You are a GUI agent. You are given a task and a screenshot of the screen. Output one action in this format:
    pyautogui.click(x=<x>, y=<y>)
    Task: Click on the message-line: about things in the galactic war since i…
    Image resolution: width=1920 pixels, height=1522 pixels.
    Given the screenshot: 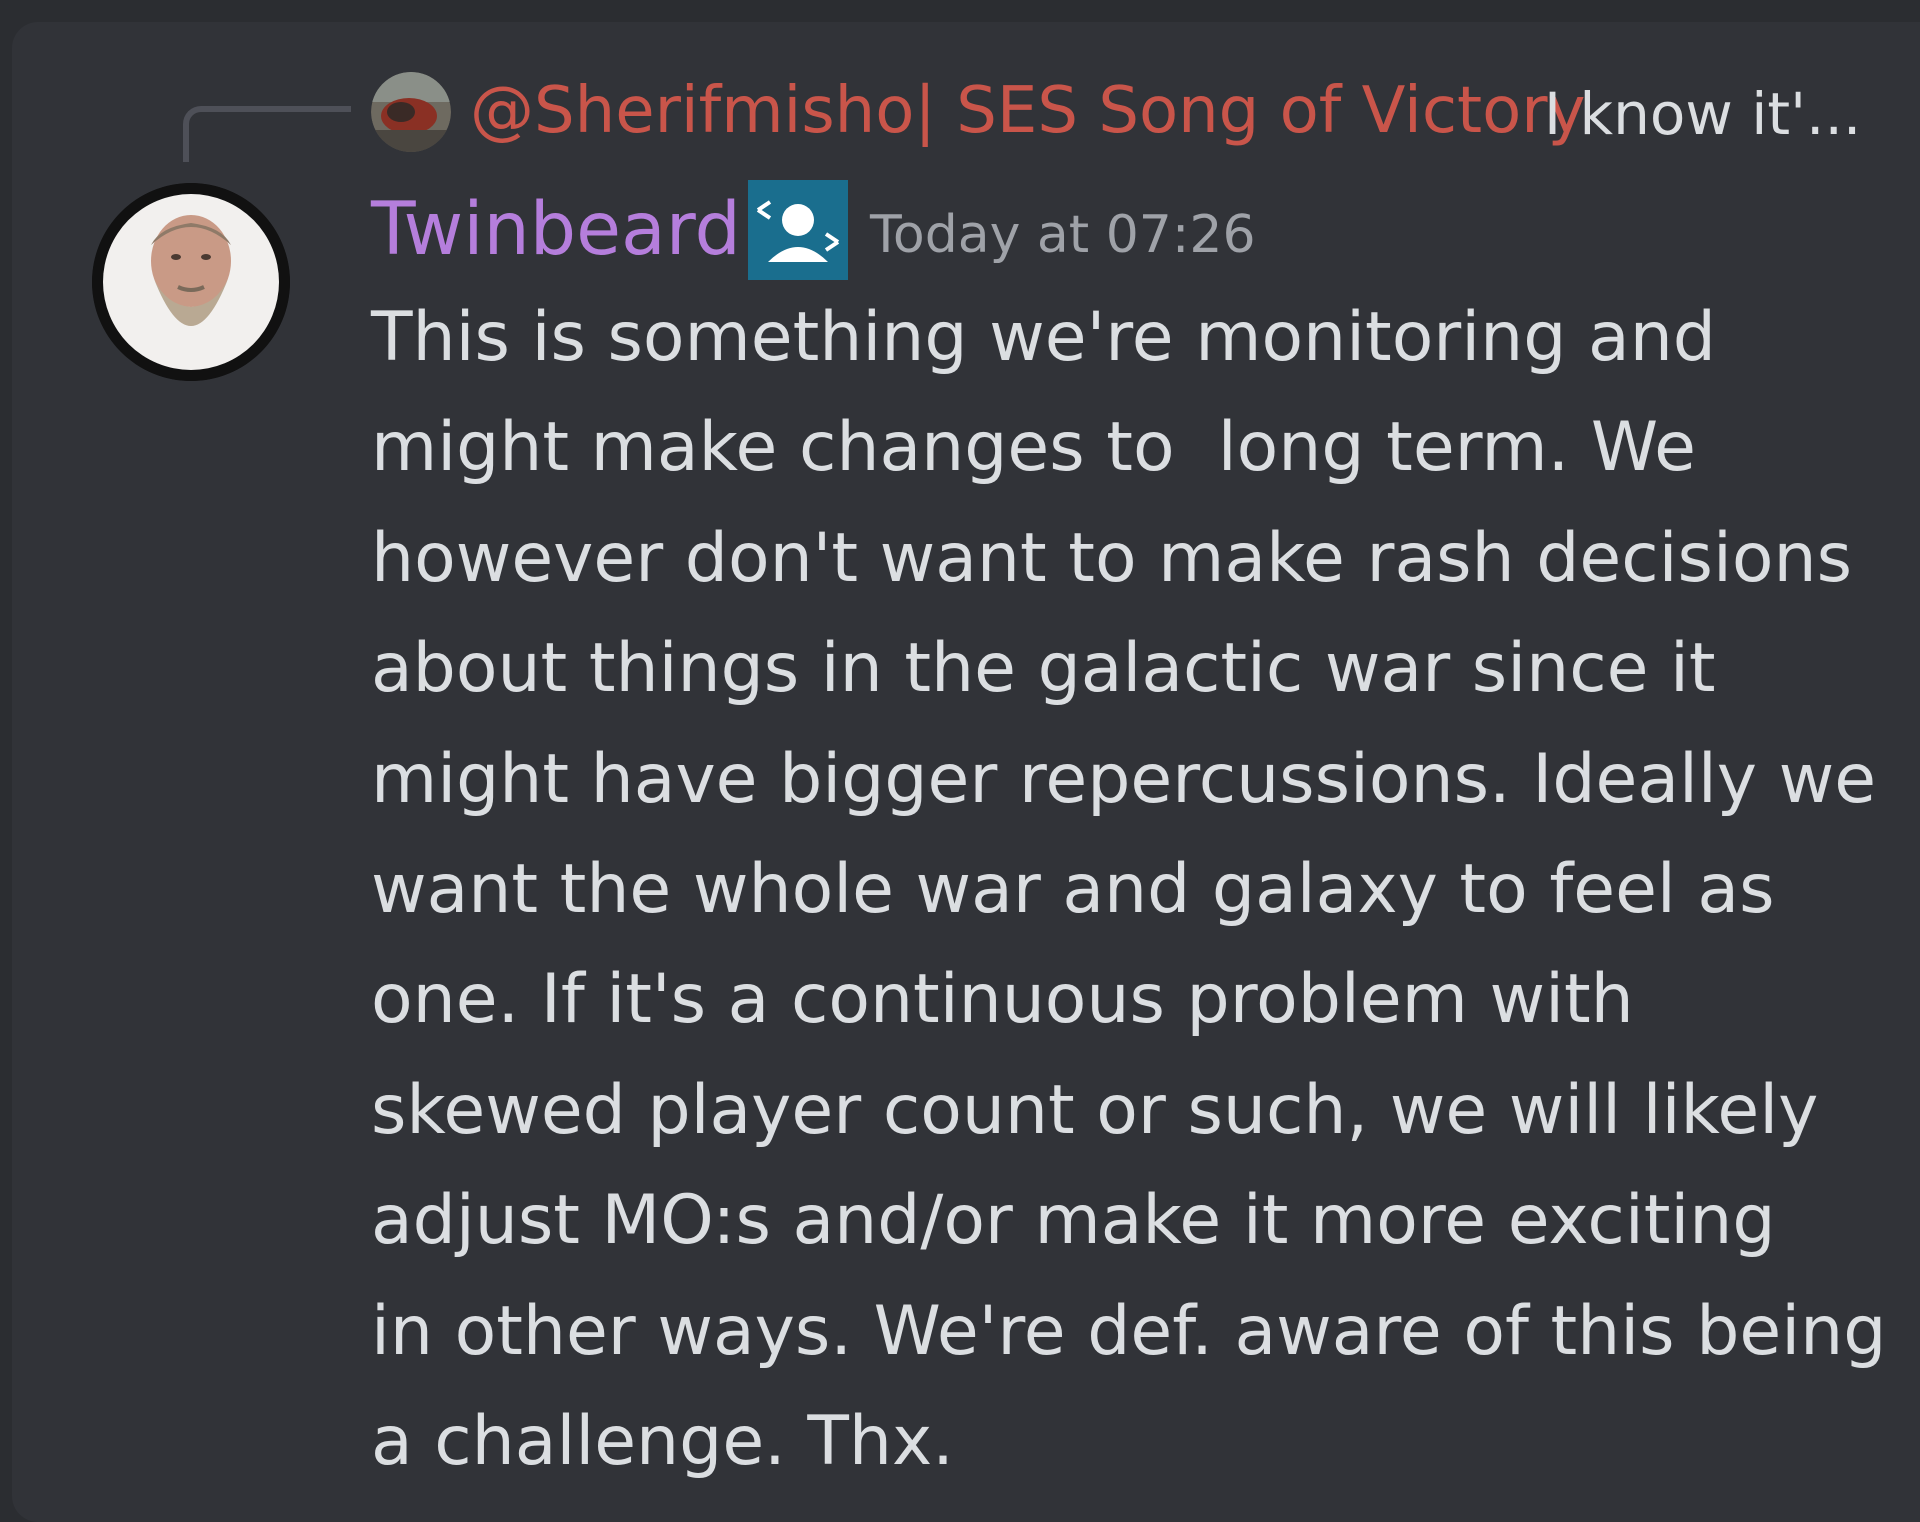 What is the action you would take?
    pyautogui.click(x=1043, y=669)
    